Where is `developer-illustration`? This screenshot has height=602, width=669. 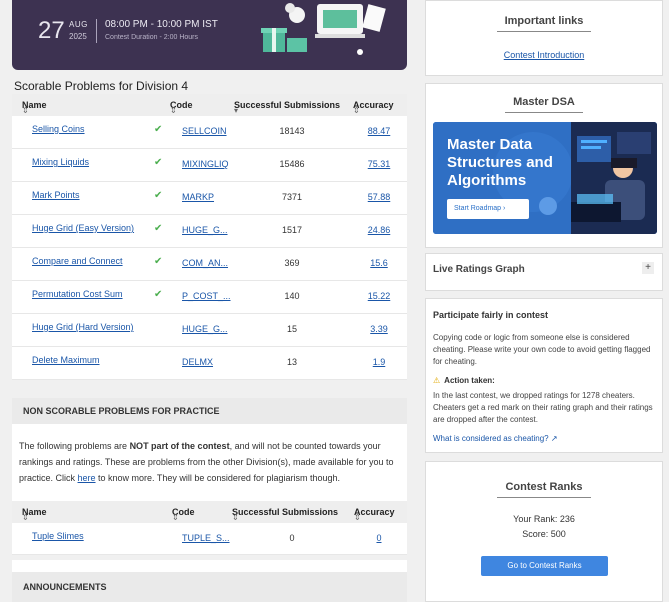 developer-illustration is located at coordinates (614, 178).